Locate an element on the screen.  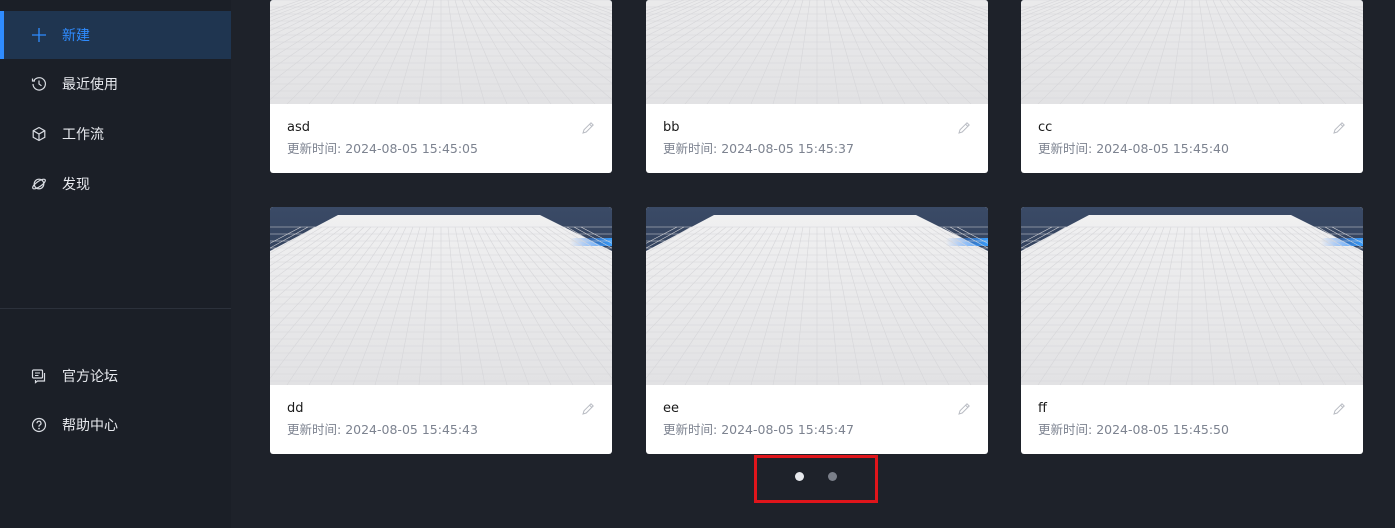
sidebar-item-label: 最近使用 is located at coordinates (90, 85).